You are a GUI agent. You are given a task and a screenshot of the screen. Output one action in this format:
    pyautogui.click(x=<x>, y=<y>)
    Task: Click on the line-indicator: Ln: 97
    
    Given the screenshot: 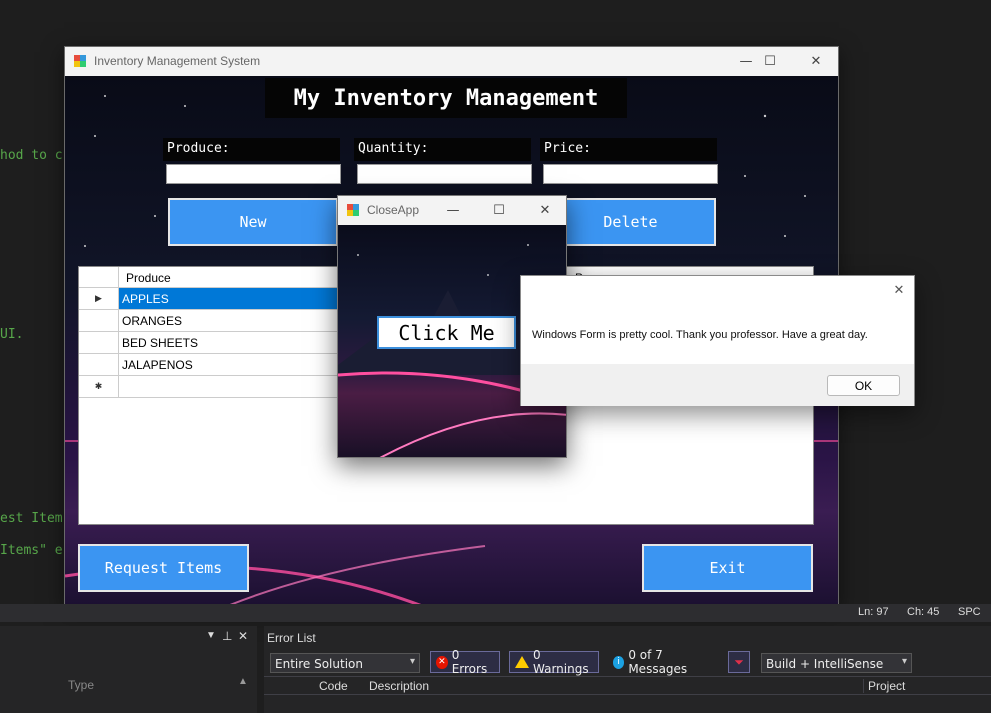 What is the action you would take?
    pyautogui.click(x=873, y=612)
    